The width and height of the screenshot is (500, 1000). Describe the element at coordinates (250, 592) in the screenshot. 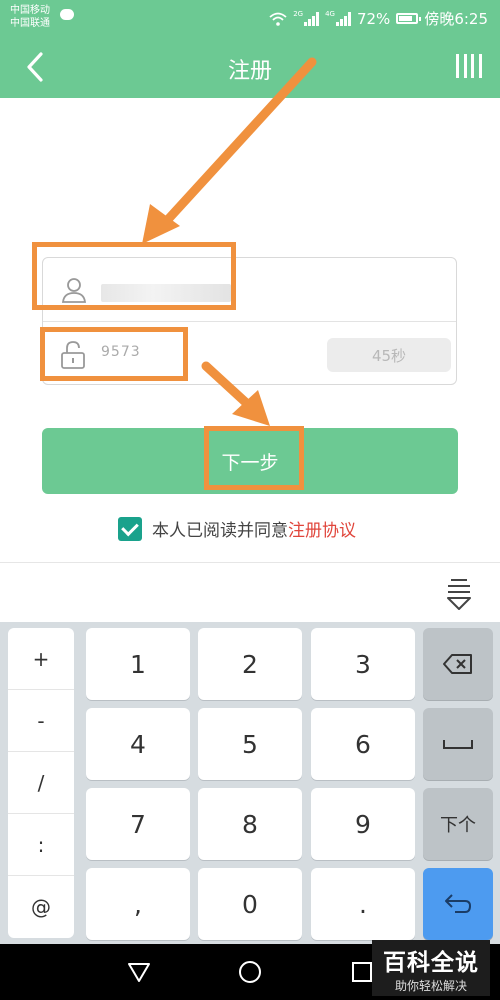

I see `keyboard-toolbar` at that location.